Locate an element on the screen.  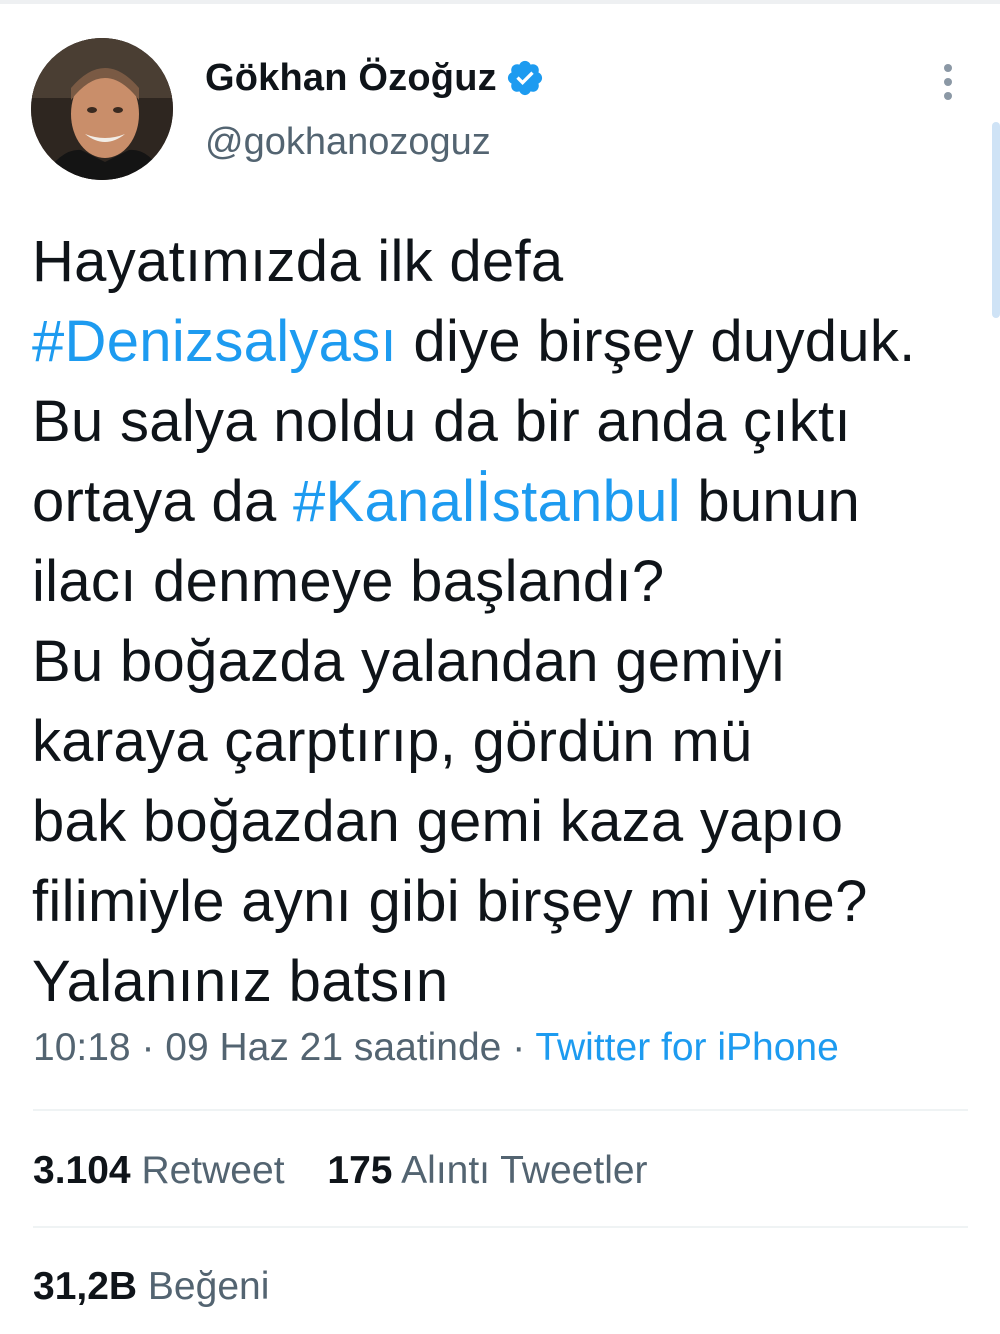
avatar-photo is located at coordinates (102, 109).